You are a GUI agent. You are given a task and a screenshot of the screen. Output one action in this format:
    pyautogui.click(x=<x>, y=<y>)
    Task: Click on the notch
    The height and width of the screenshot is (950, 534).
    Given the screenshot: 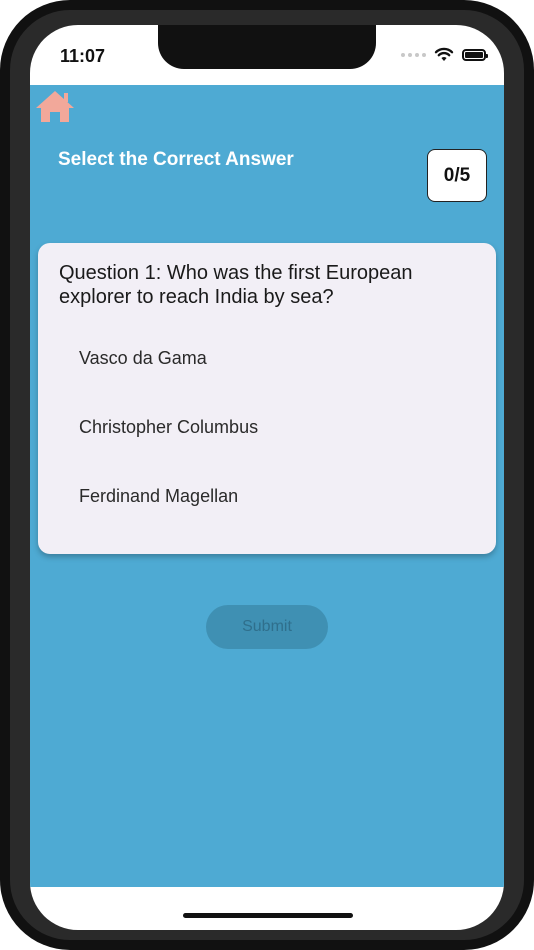 What is the action you would take?
    pyautogui.click(x=267, y=47)
    